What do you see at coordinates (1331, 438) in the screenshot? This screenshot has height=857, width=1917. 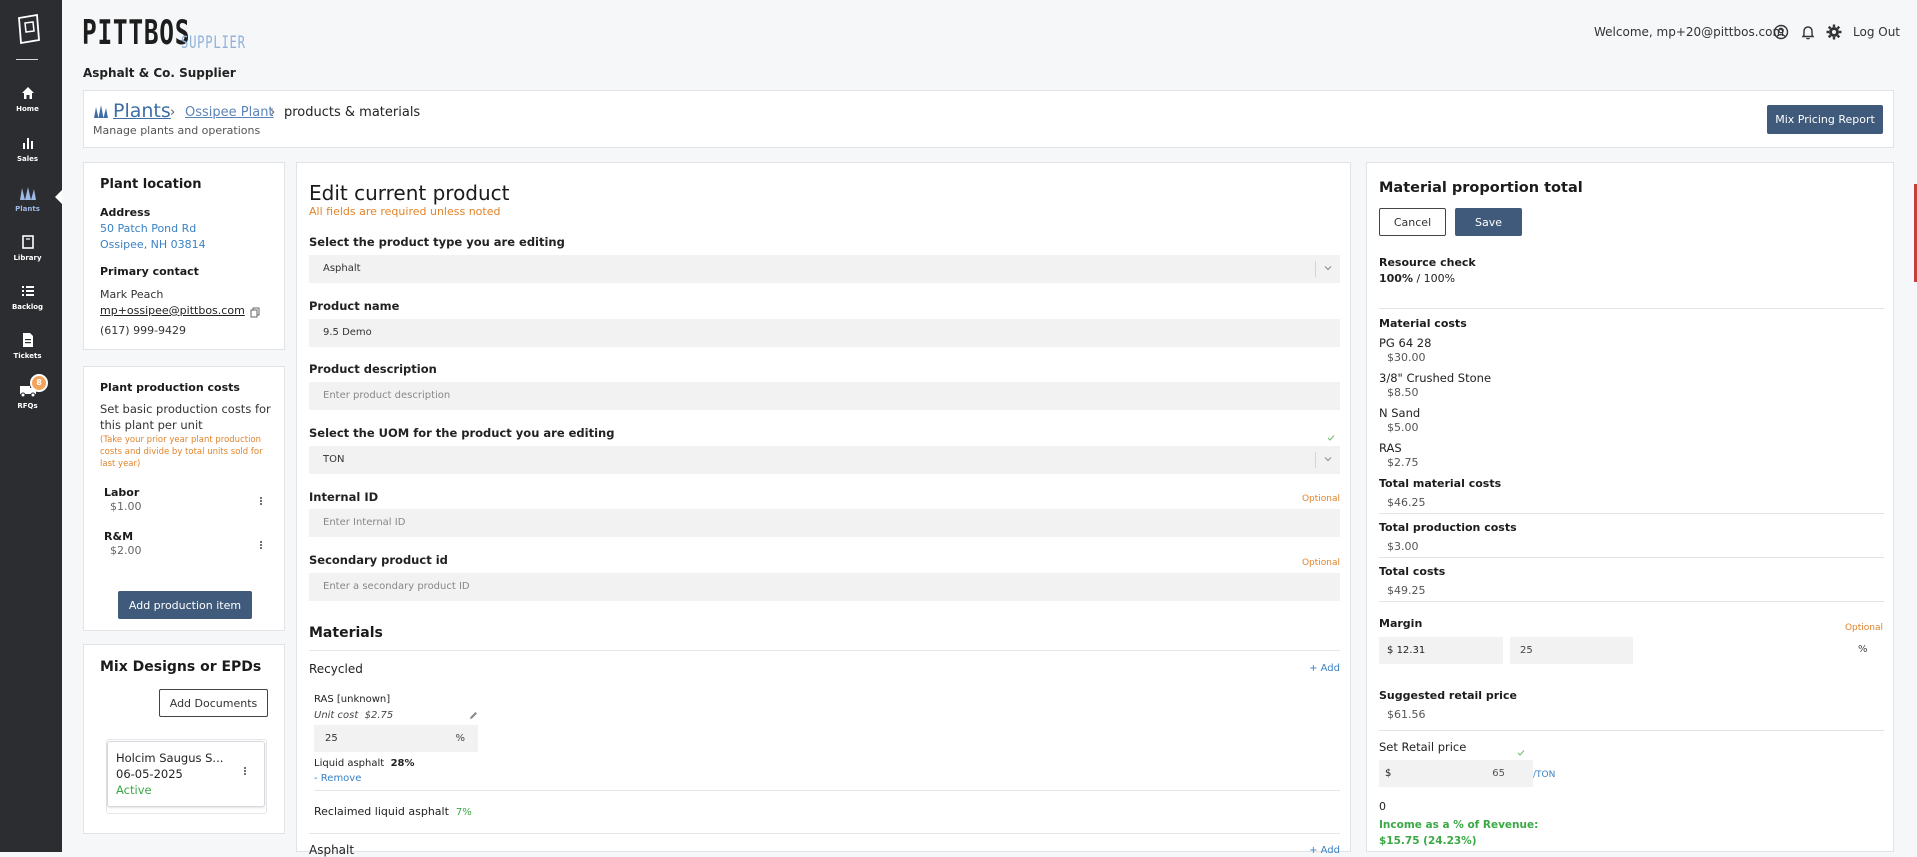 I see `check-icon` at bounding box center [1331, 438].